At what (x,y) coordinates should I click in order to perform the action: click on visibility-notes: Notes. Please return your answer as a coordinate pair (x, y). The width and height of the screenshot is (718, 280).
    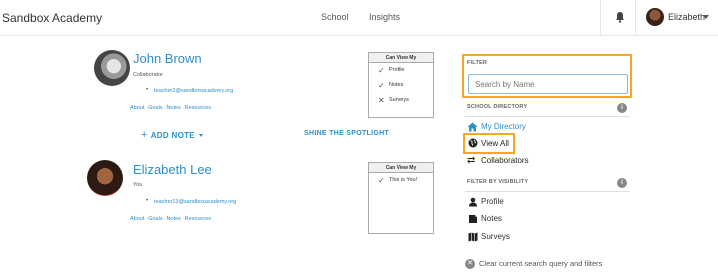
    Looking at the image, I should click on (491, 218).